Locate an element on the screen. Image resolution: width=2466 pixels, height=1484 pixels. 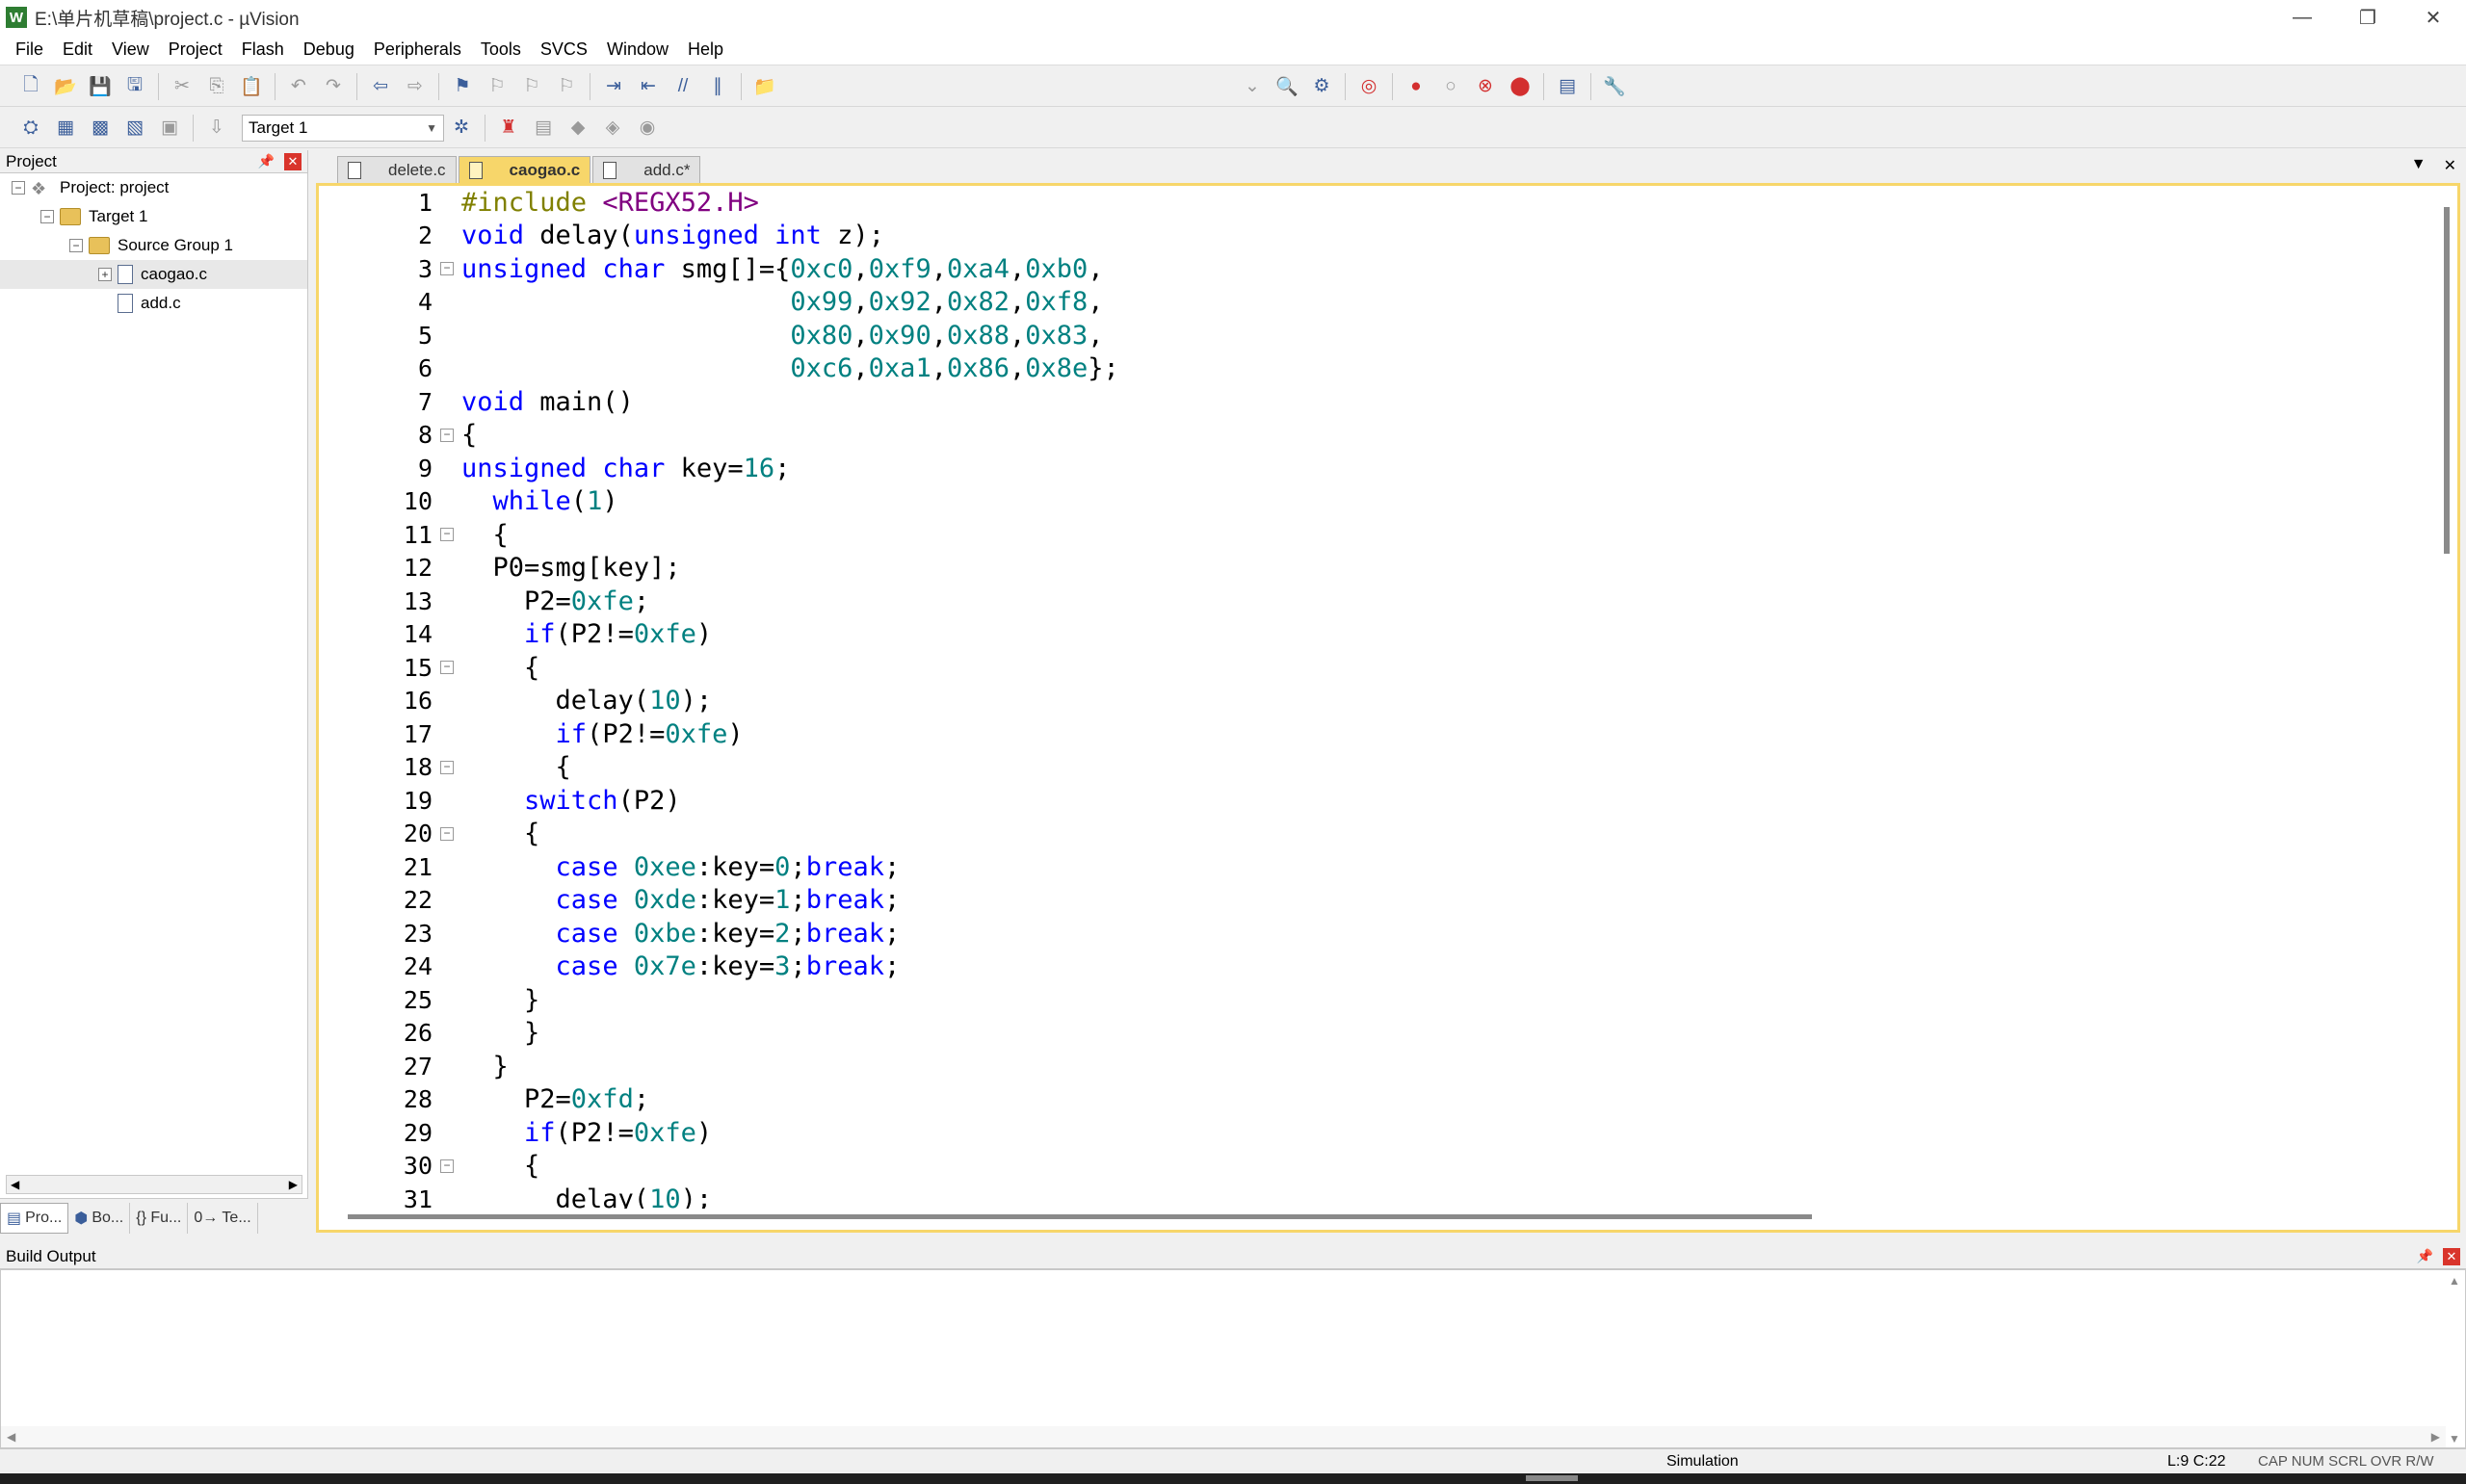
scroll-up-icon: ▲ is located at coordinates (2454, 1281).